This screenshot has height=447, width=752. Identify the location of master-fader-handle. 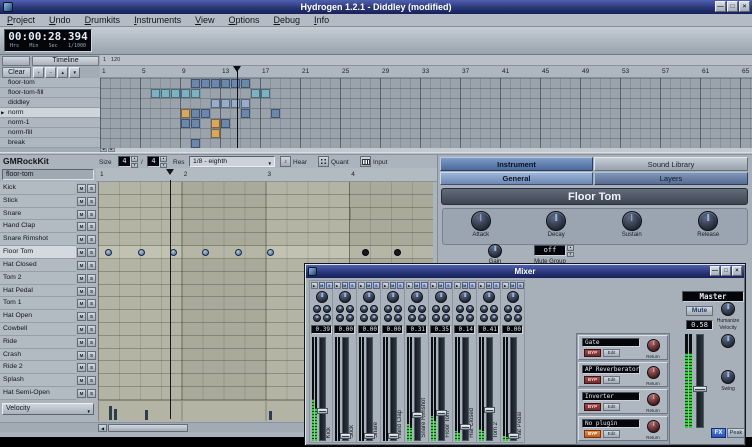
(700, 388).